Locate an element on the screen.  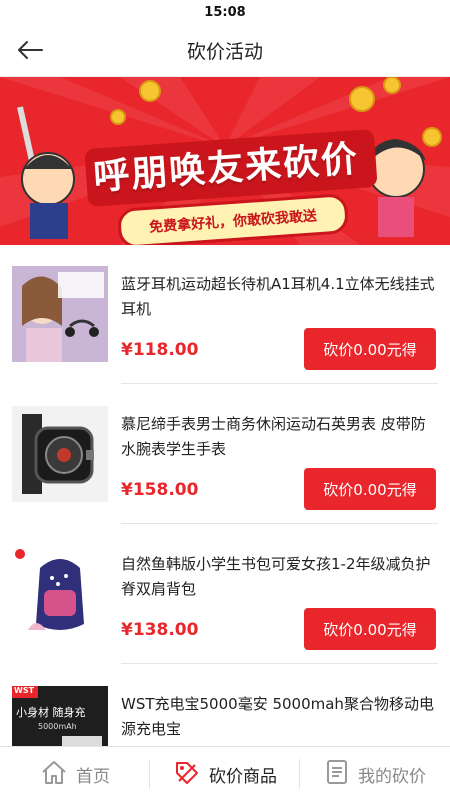
tab-home: 首页 is located at coordinates (75, 774).